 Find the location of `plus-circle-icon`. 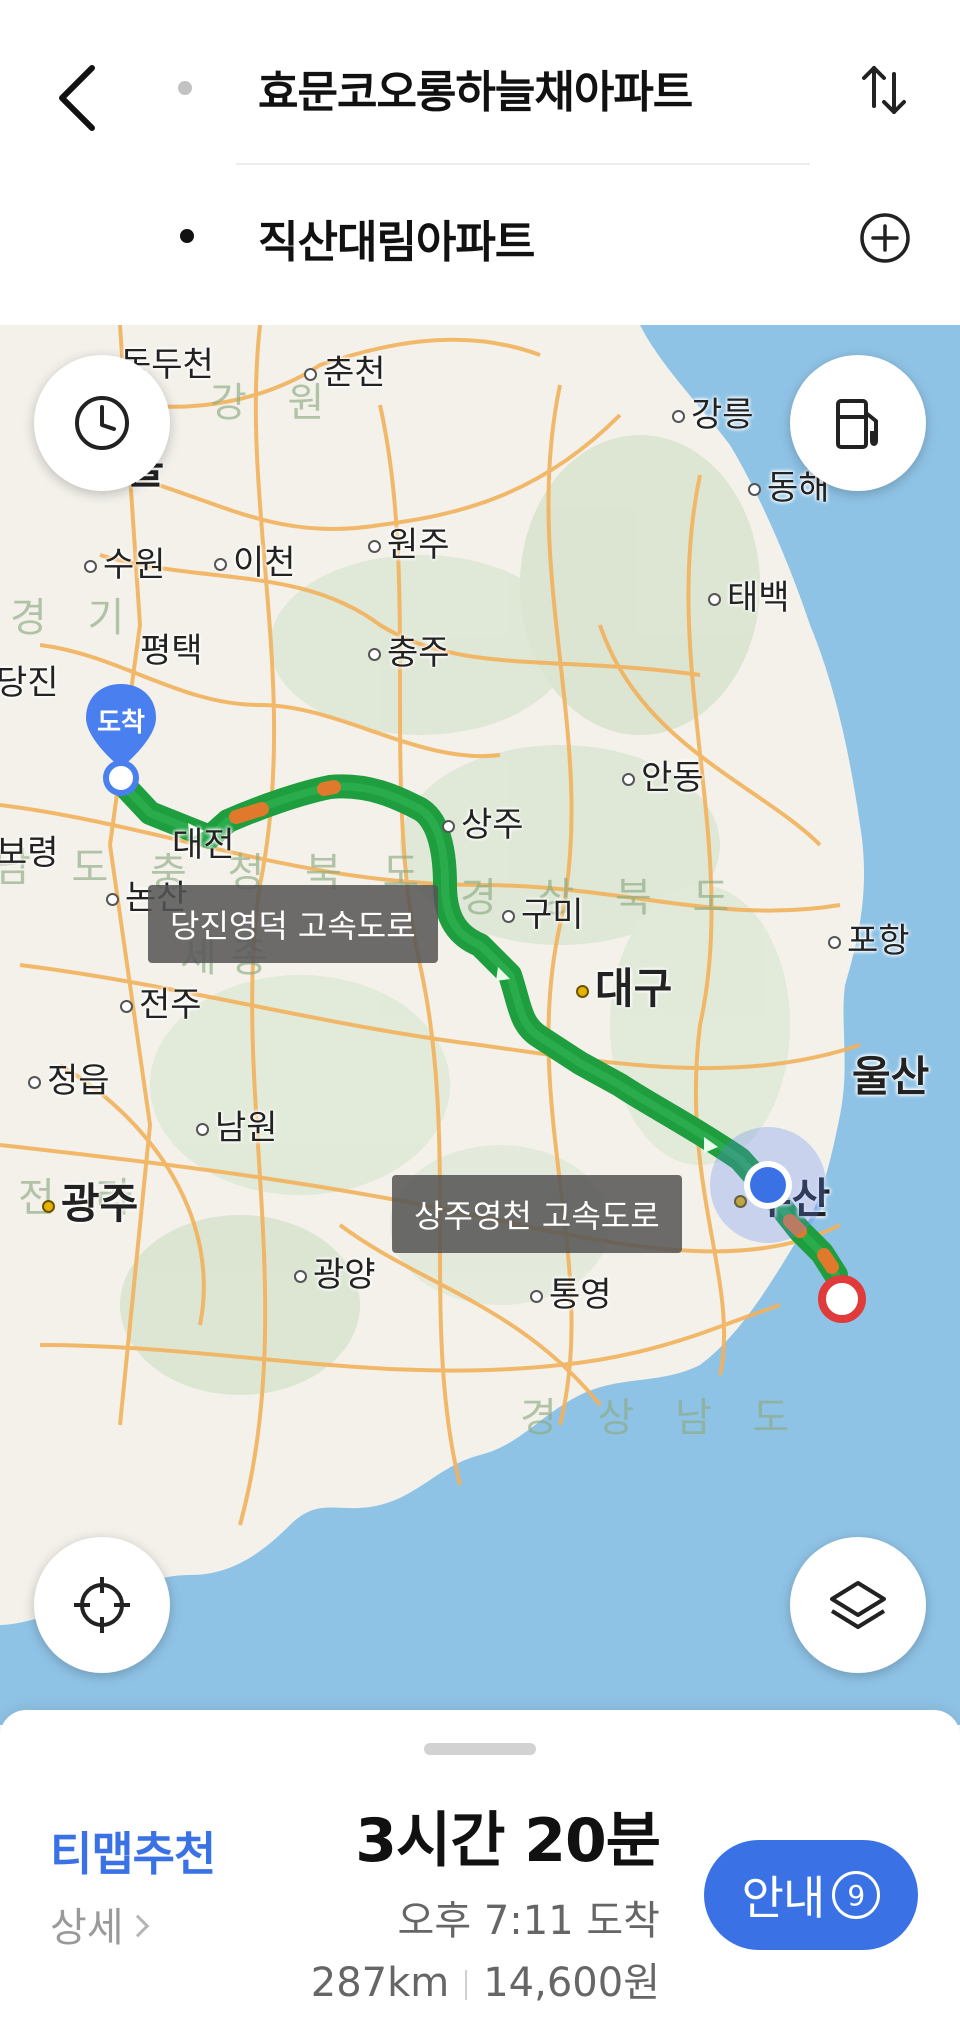

plus-circle-icon is located at coordinates (885, 238).